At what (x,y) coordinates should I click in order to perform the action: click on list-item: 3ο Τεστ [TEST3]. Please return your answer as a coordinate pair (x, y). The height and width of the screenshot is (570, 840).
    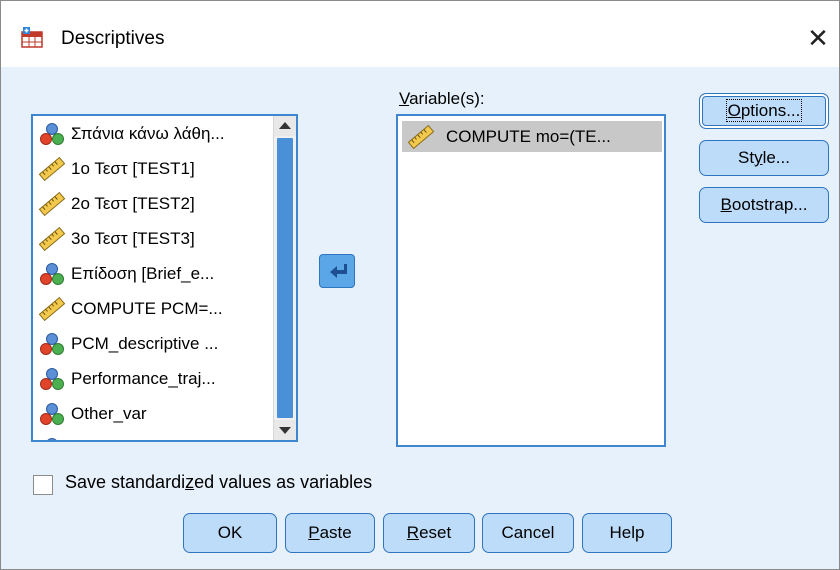
    Looking at the image, I should click on (153, 238).